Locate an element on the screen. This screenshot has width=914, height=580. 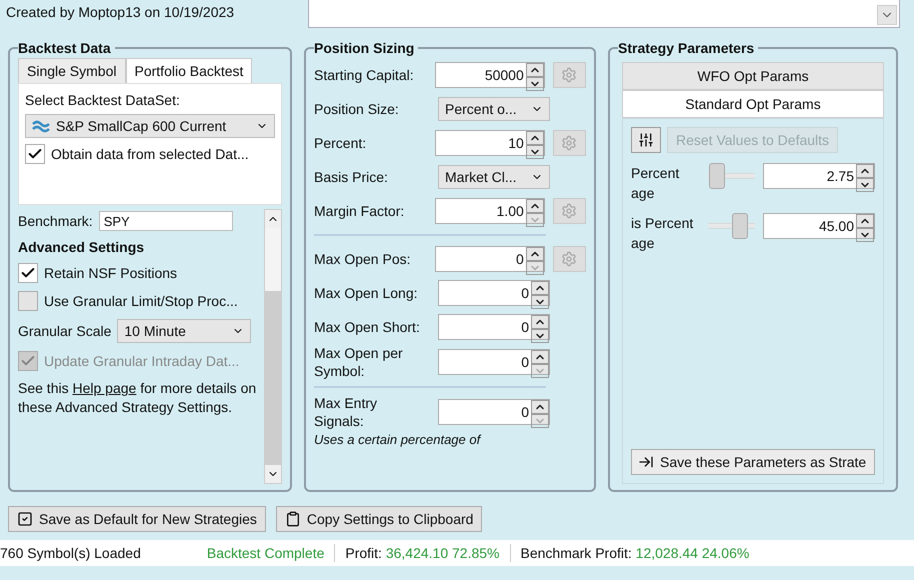
tab: Portfolio Backtest is located at coordinates (189, 70).